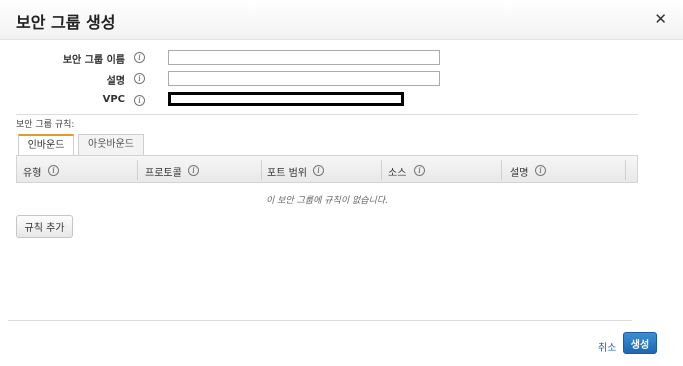 This screenshot has height=366, width=683. I want to click on vpc-label: VPC, so click(113, 99).